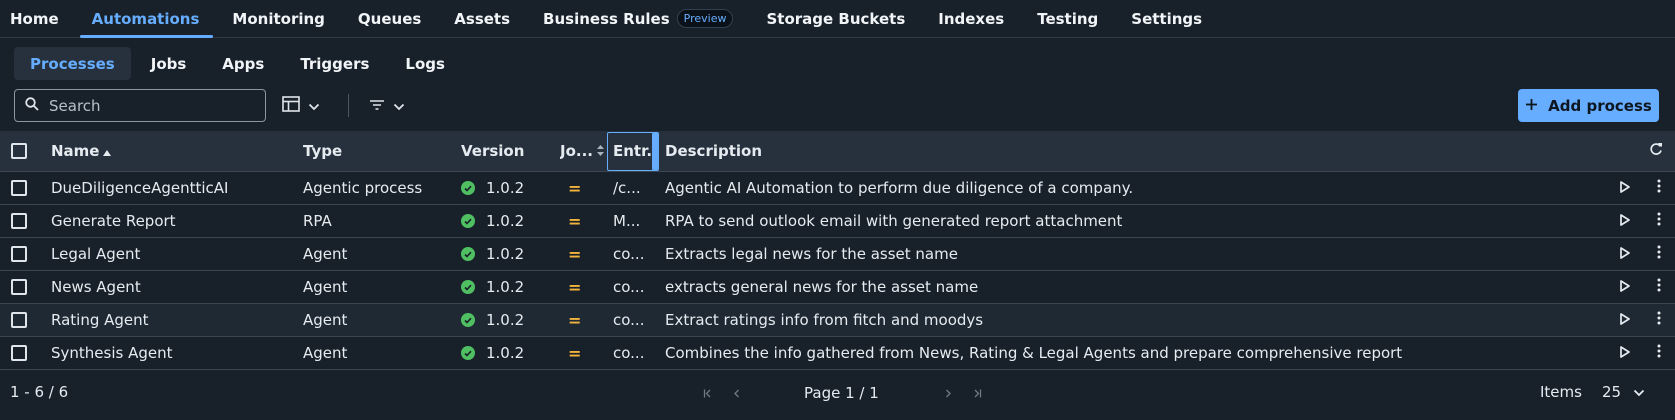  What do you see at coordinates (843, 18) in the screenshot?
I see `nav-tab-storage-buckets: Storage Buckets` at bounding box center [843, 18].